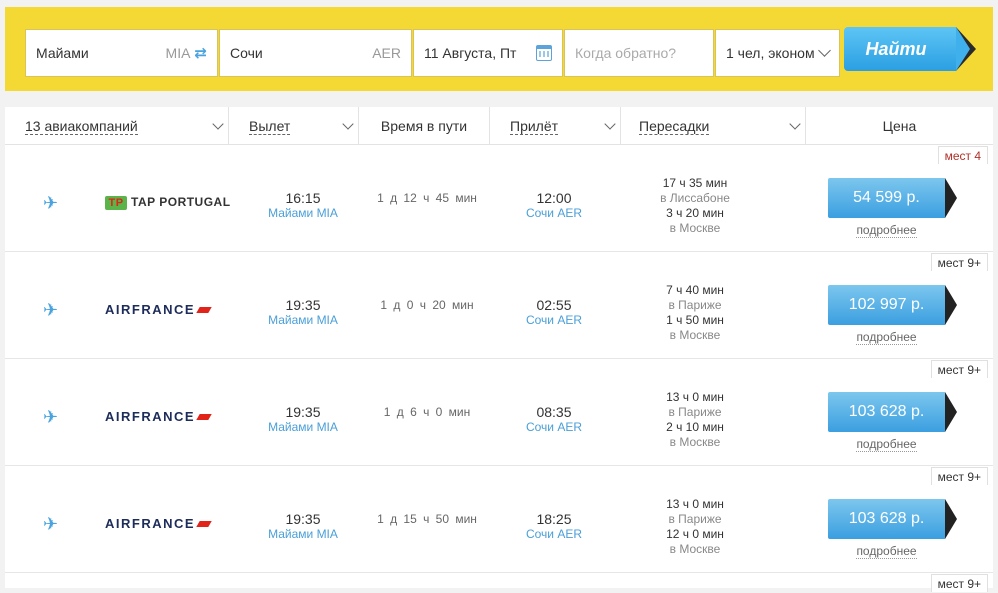 The width and height of the screenshot is (998, 593). Describe the element at coordinates (470, 53) in the screenshot. I see `departure-date: 11 Августа, Пт` at that location.